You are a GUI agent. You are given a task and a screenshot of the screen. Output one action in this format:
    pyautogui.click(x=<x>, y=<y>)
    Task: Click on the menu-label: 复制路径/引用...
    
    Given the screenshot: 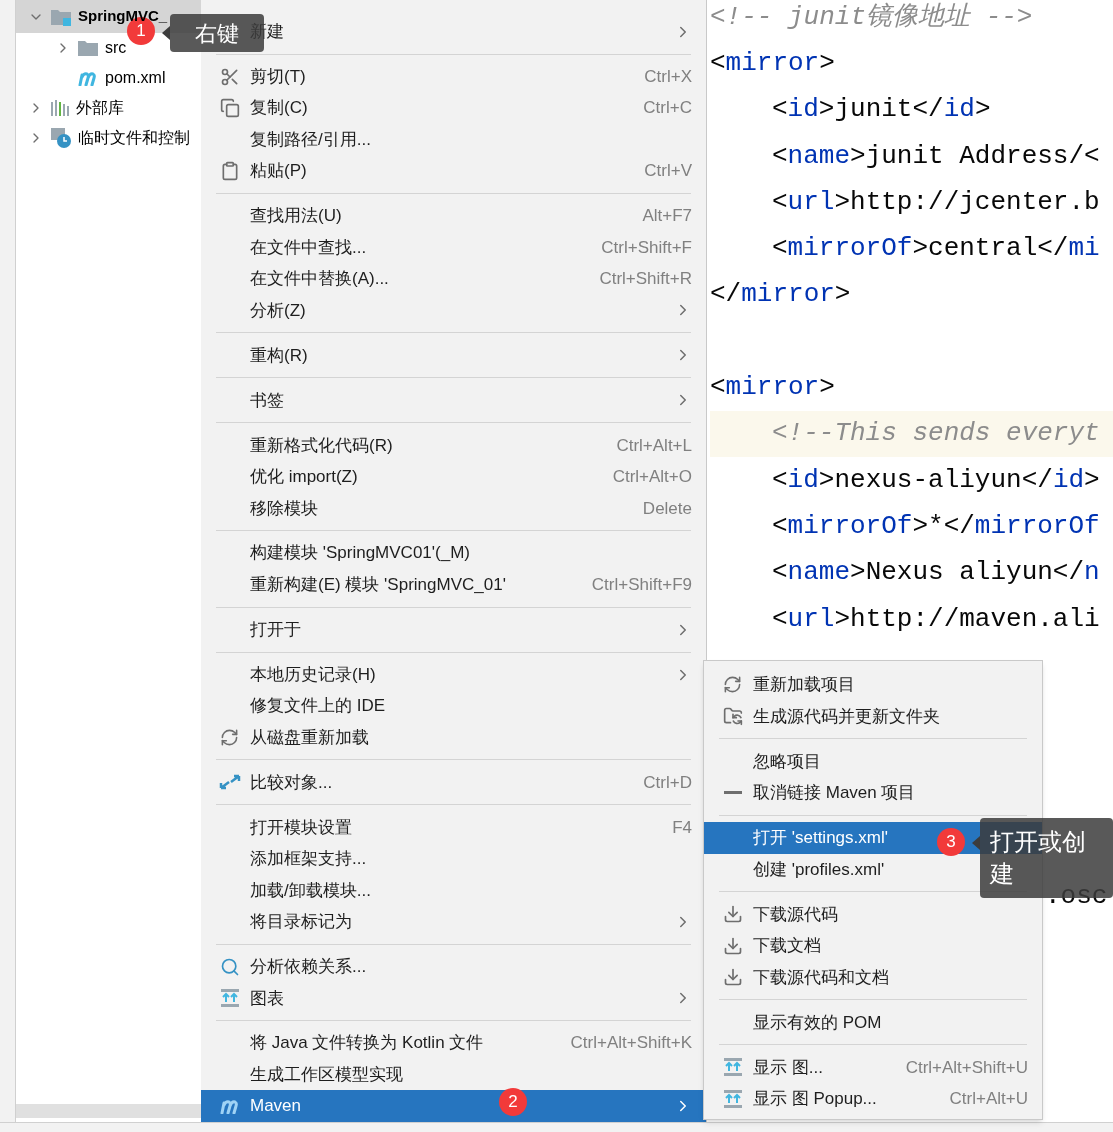 What is the action you would take?
    pyautogui.click(x=310, y=139)
    